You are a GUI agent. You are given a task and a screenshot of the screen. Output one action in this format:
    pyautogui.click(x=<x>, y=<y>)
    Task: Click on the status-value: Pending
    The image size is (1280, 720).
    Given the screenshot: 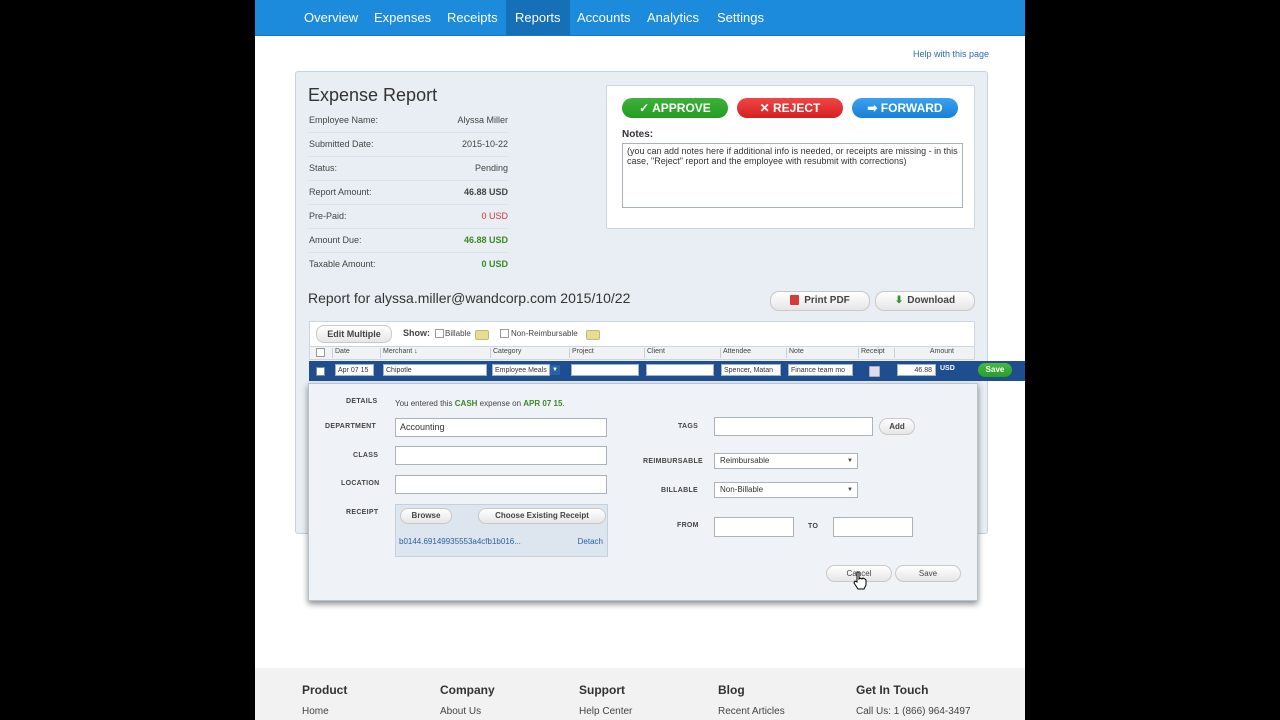 What is the action you would take?
    pyautogui.click(x=491, y=168)
    